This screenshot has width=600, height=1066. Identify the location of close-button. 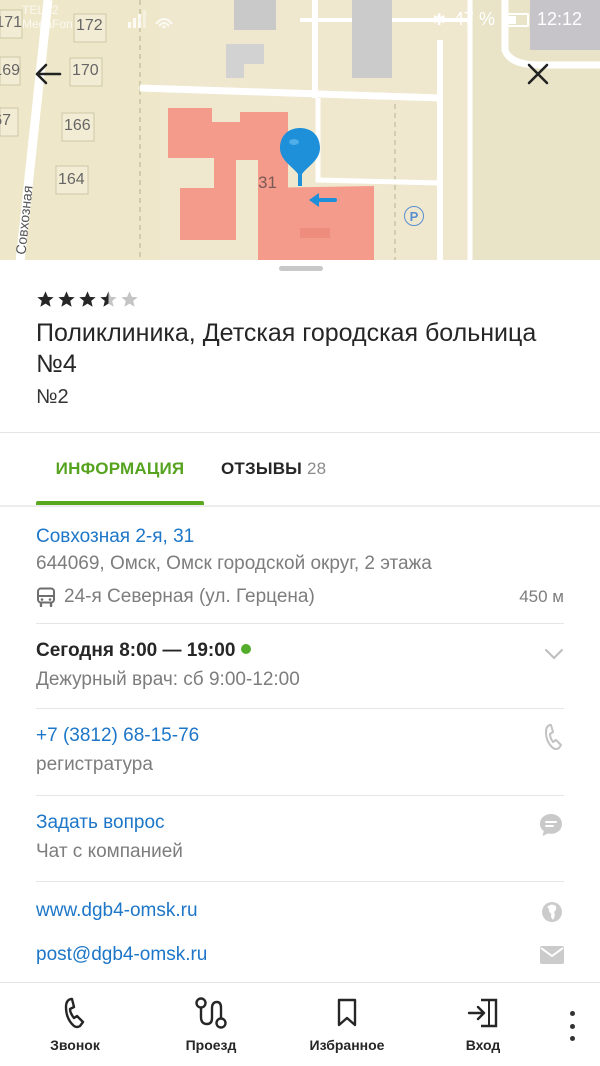
(546, 82).